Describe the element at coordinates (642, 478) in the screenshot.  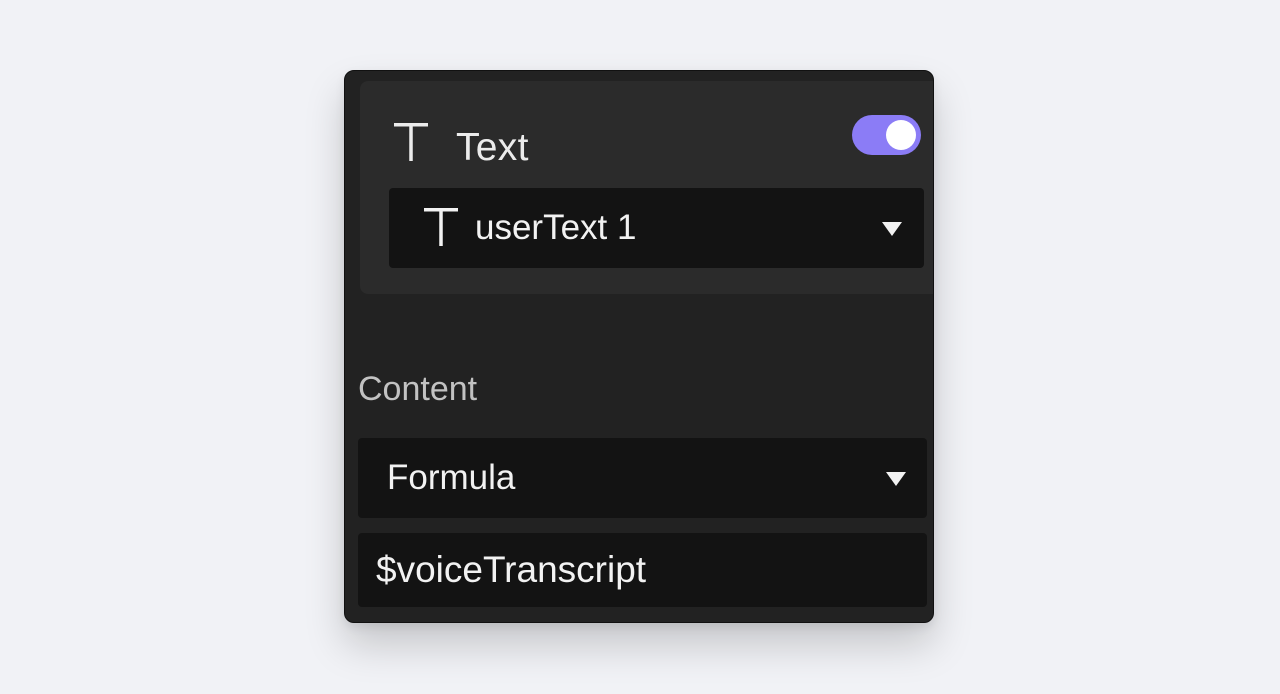
I see `content-mode-dropdown: Formula` at that location.